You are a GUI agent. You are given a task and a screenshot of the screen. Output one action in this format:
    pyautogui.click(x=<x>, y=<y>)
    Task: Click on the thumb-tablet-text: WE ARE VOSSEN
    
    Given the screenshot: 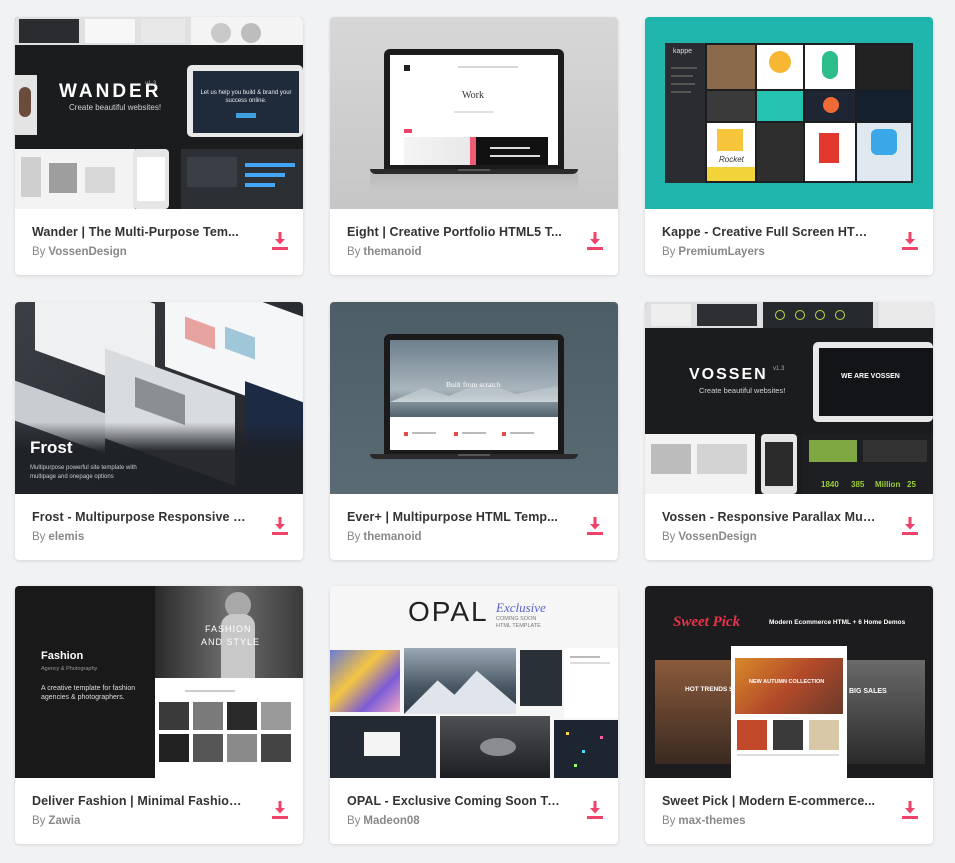 What is the action you would take?
    pyautogui.click(x=870, y=376)
    